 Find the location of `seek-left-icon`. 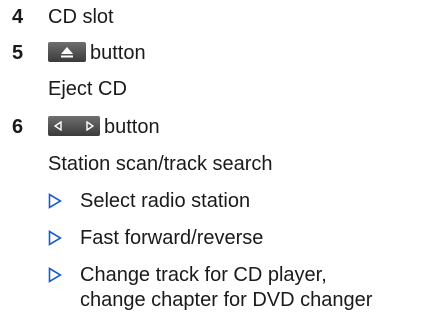

seek-left-icon is located at coordinates (58, 125).